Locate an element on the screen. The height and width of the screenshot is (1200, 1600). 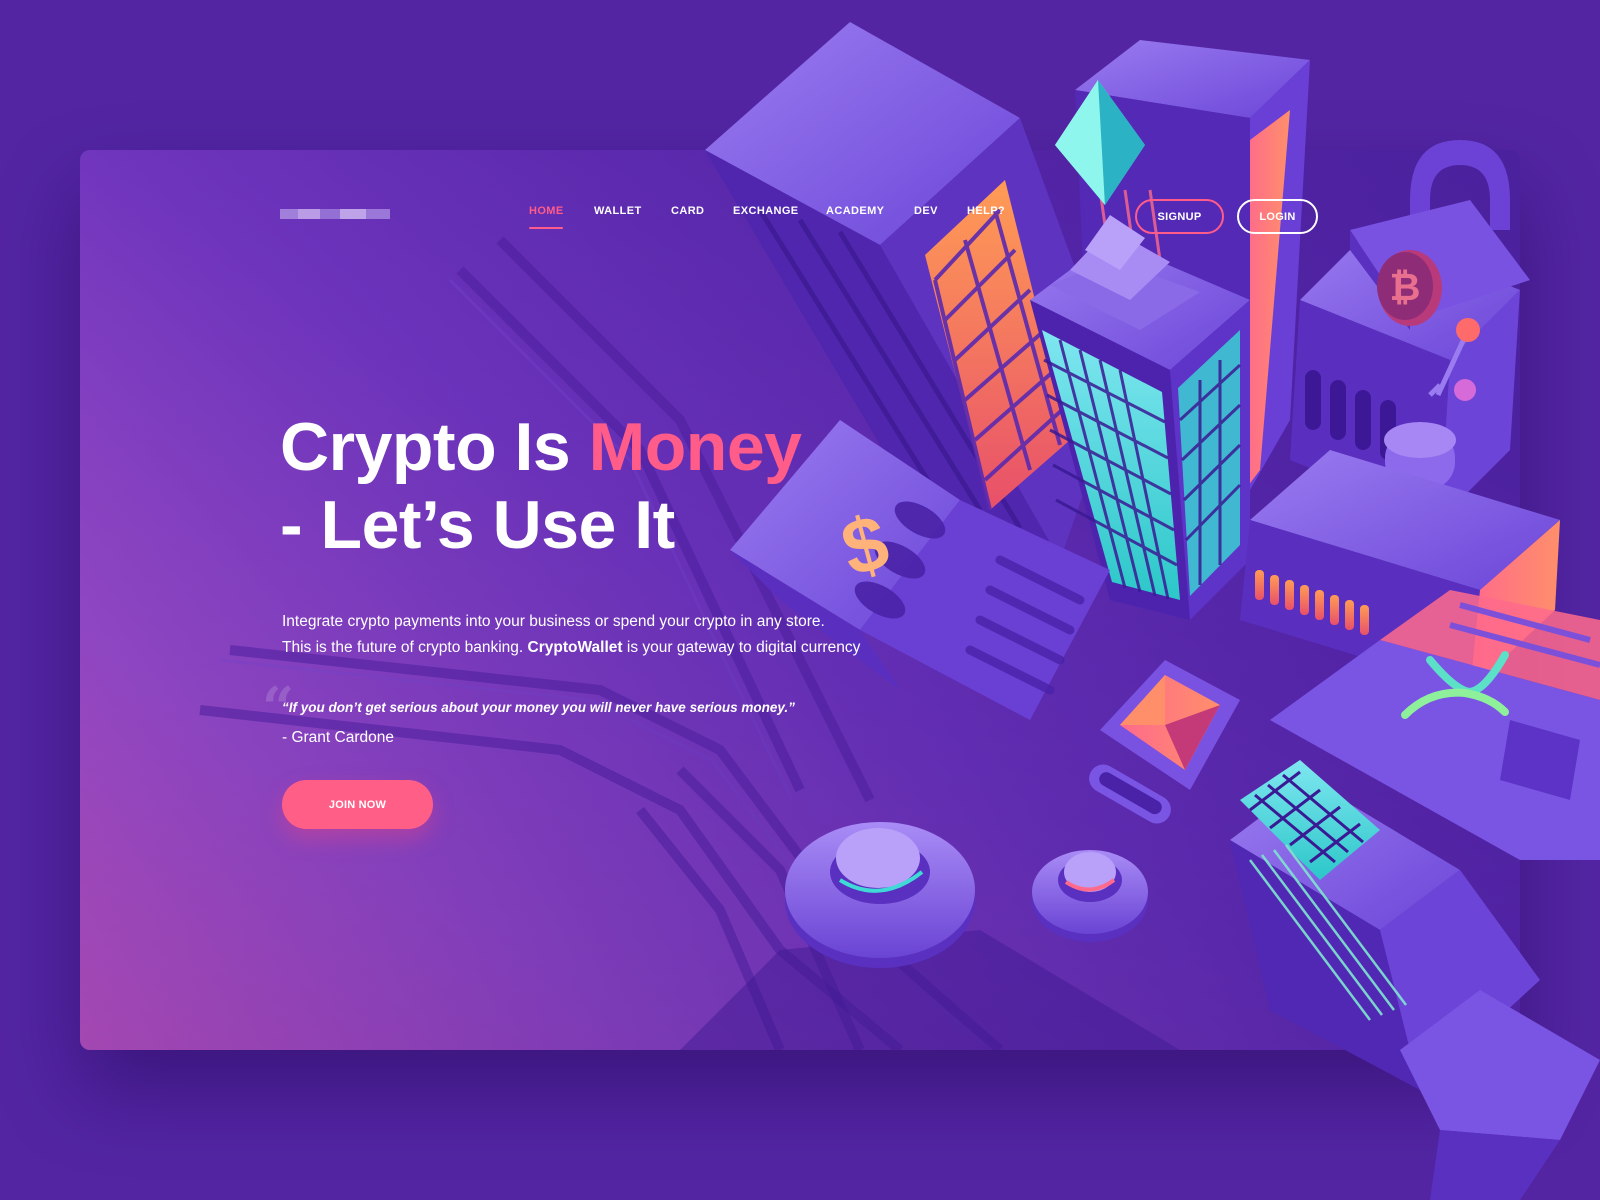
hero-title-line2: - Let’s Use It is located at coordinates (477, 525).